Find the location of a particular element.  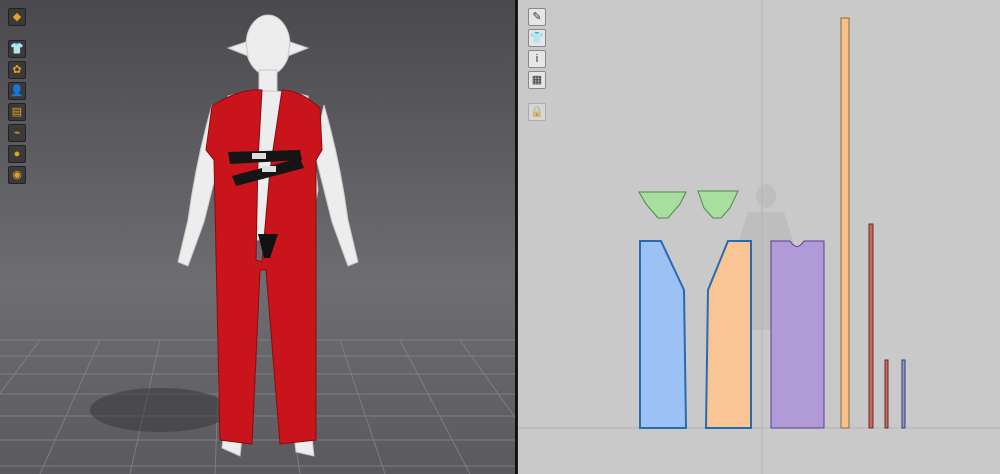

avatar-color-icon: ● is located at coordinates (17, 154).